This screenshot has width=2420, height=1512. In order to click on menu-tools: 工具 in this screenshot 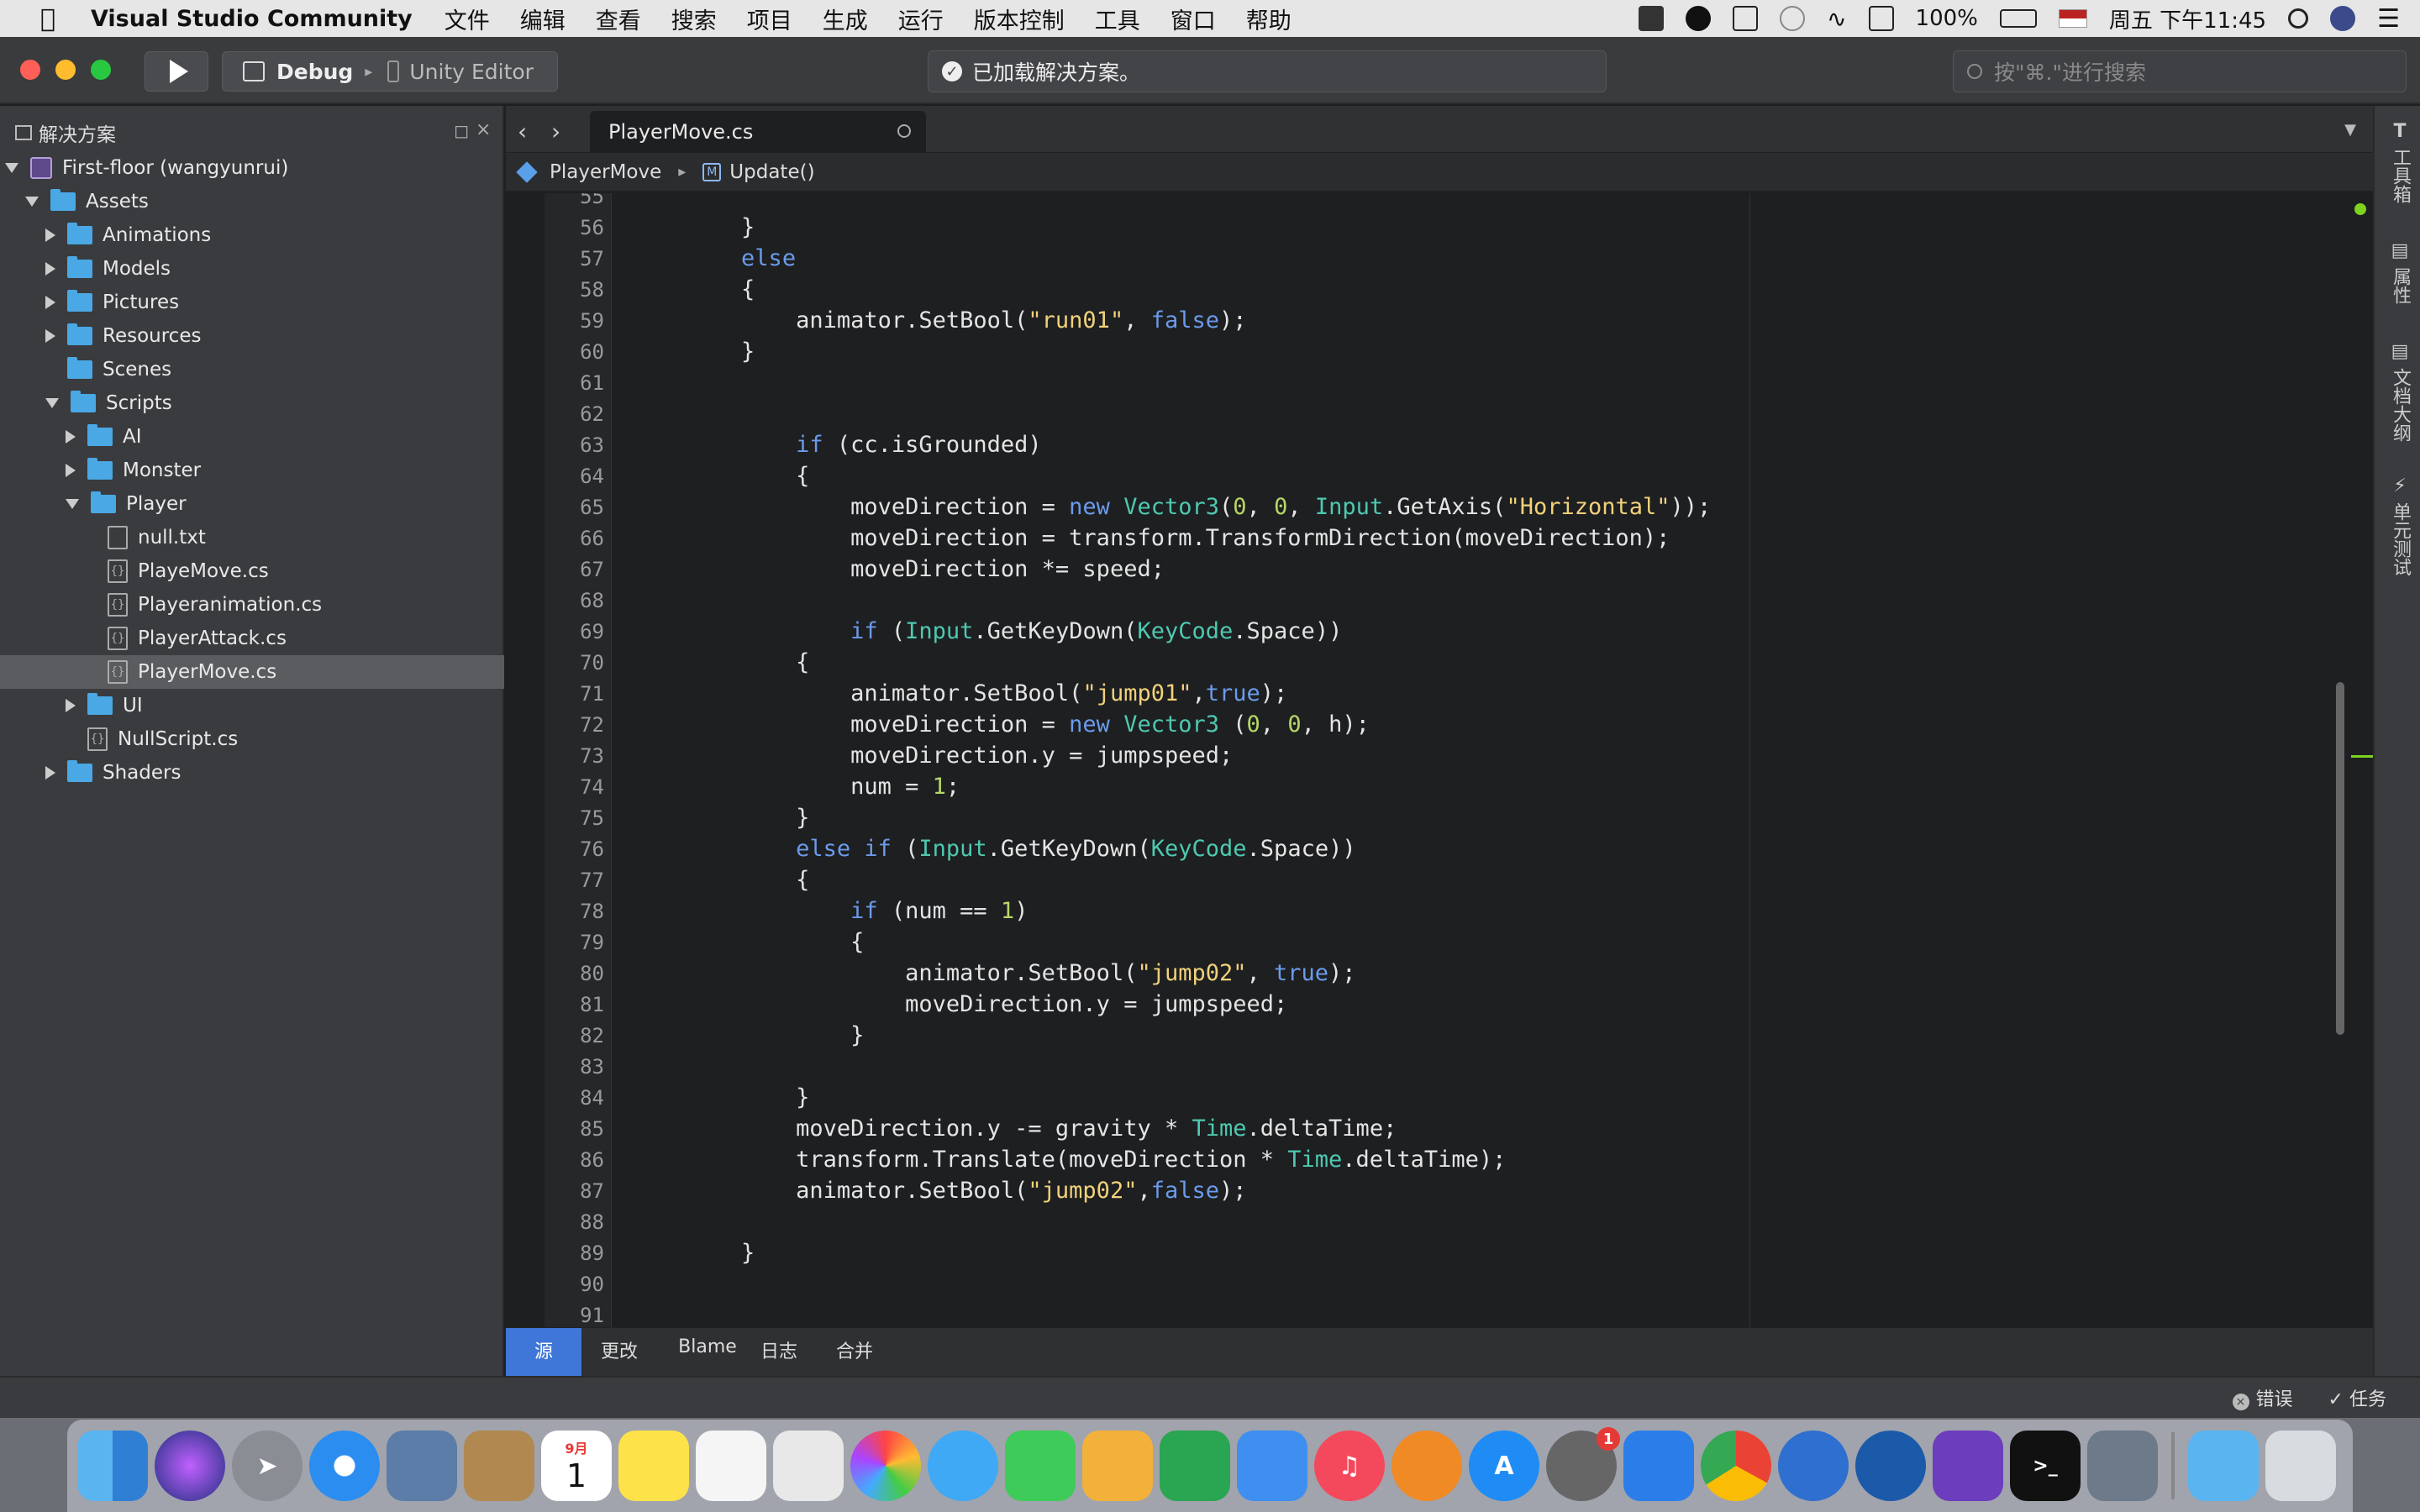, I will do `click(1117, 19)`.